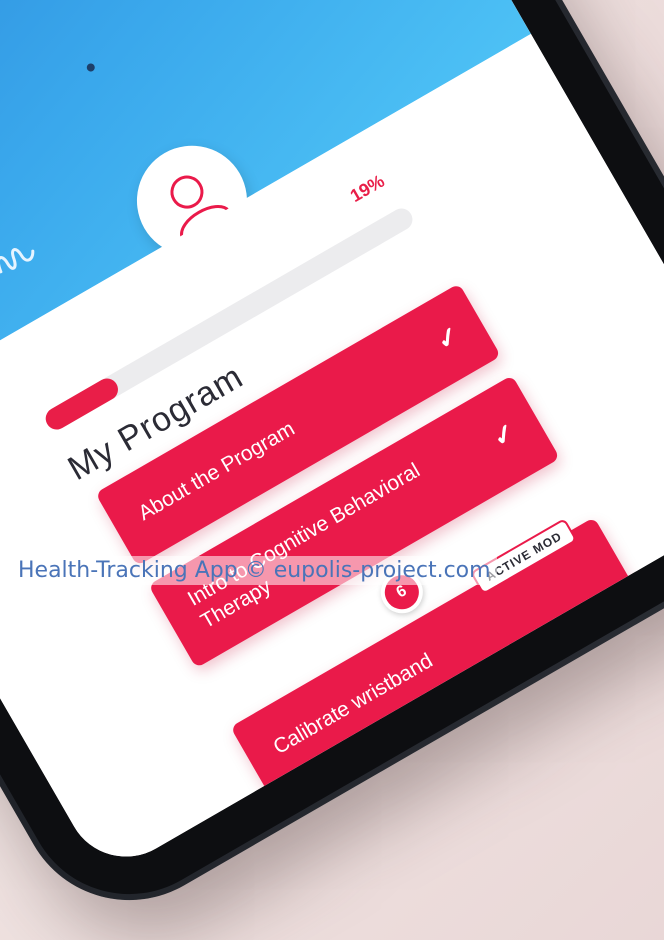 The width and height of the screenshot is (664, 940). I want to click on status-dot-icon, so click(91, 67).